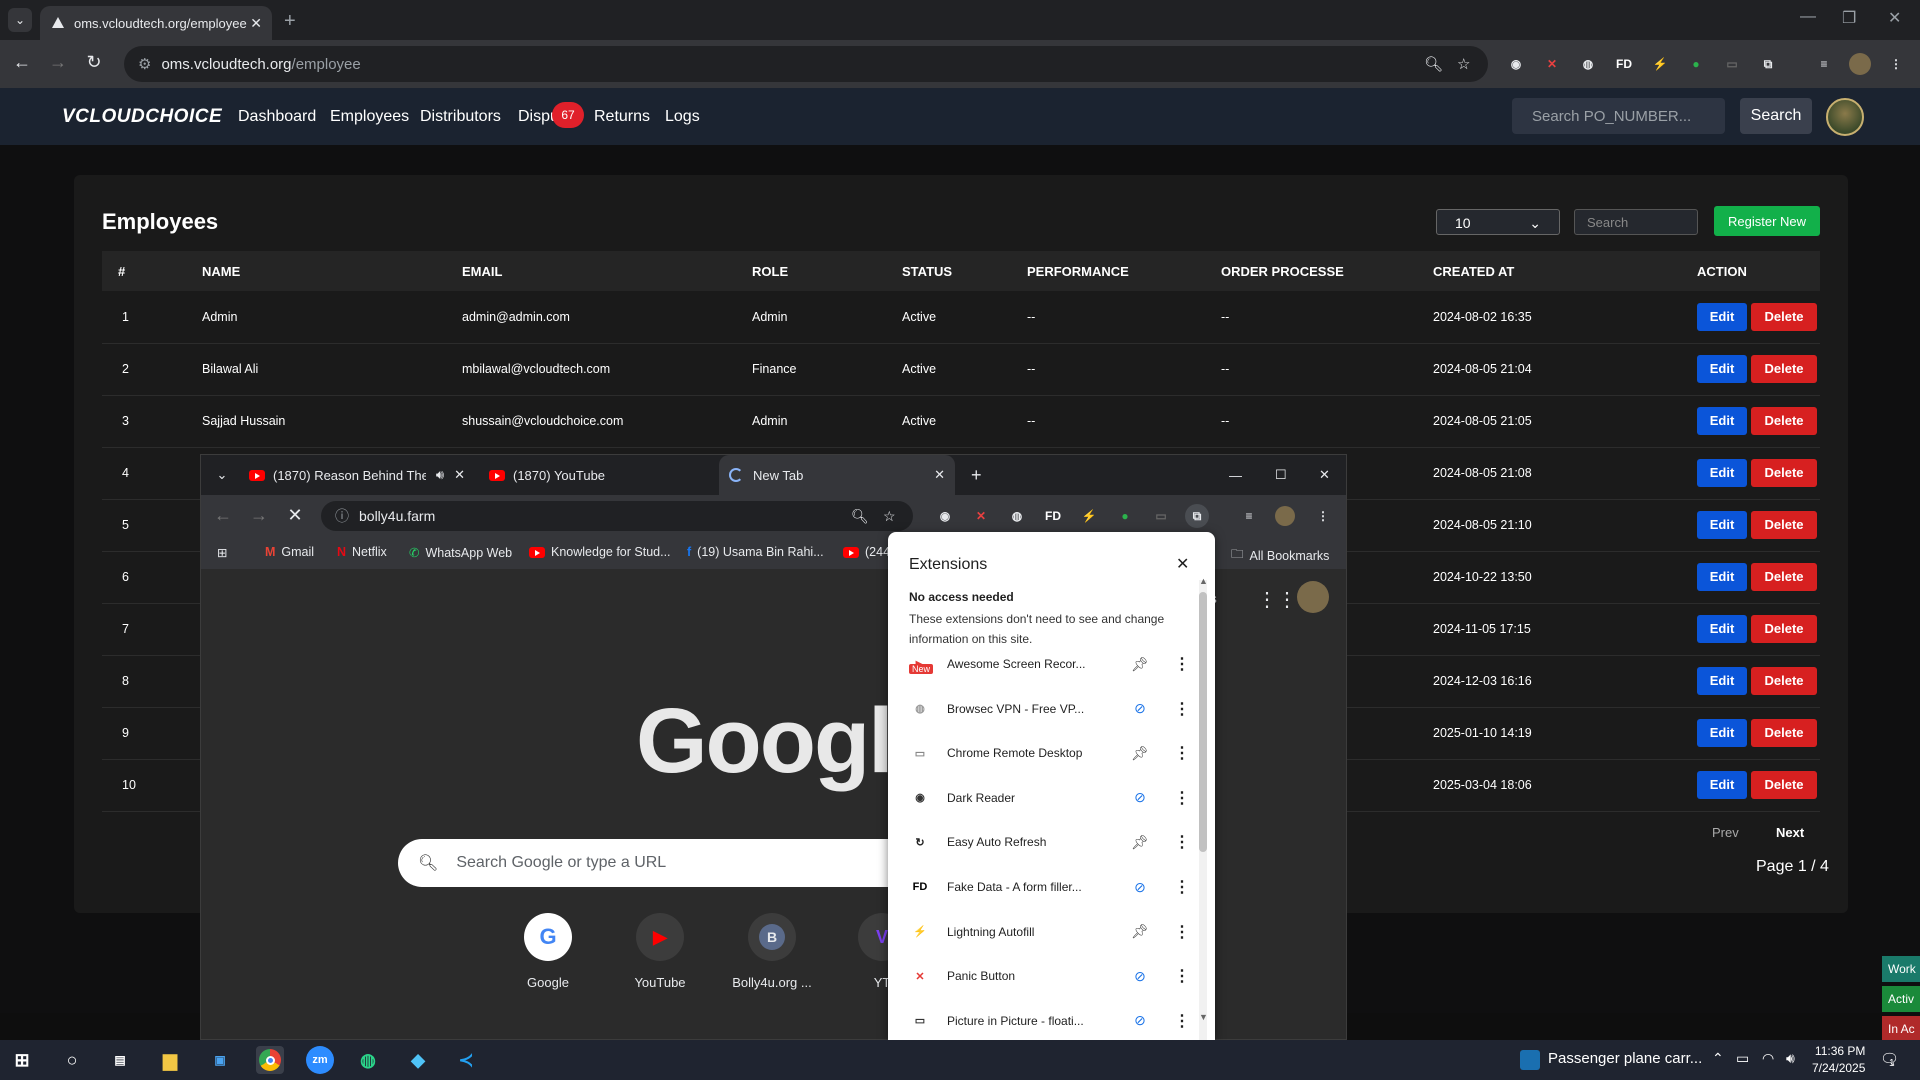 Image resolution: width=1920 pixels, height=1080 pixels. What do you see at coordinates (142, 117) in the screenshot?
I see `site-logo: VCLOUDCHOICE` at bounding box center [142, 117].